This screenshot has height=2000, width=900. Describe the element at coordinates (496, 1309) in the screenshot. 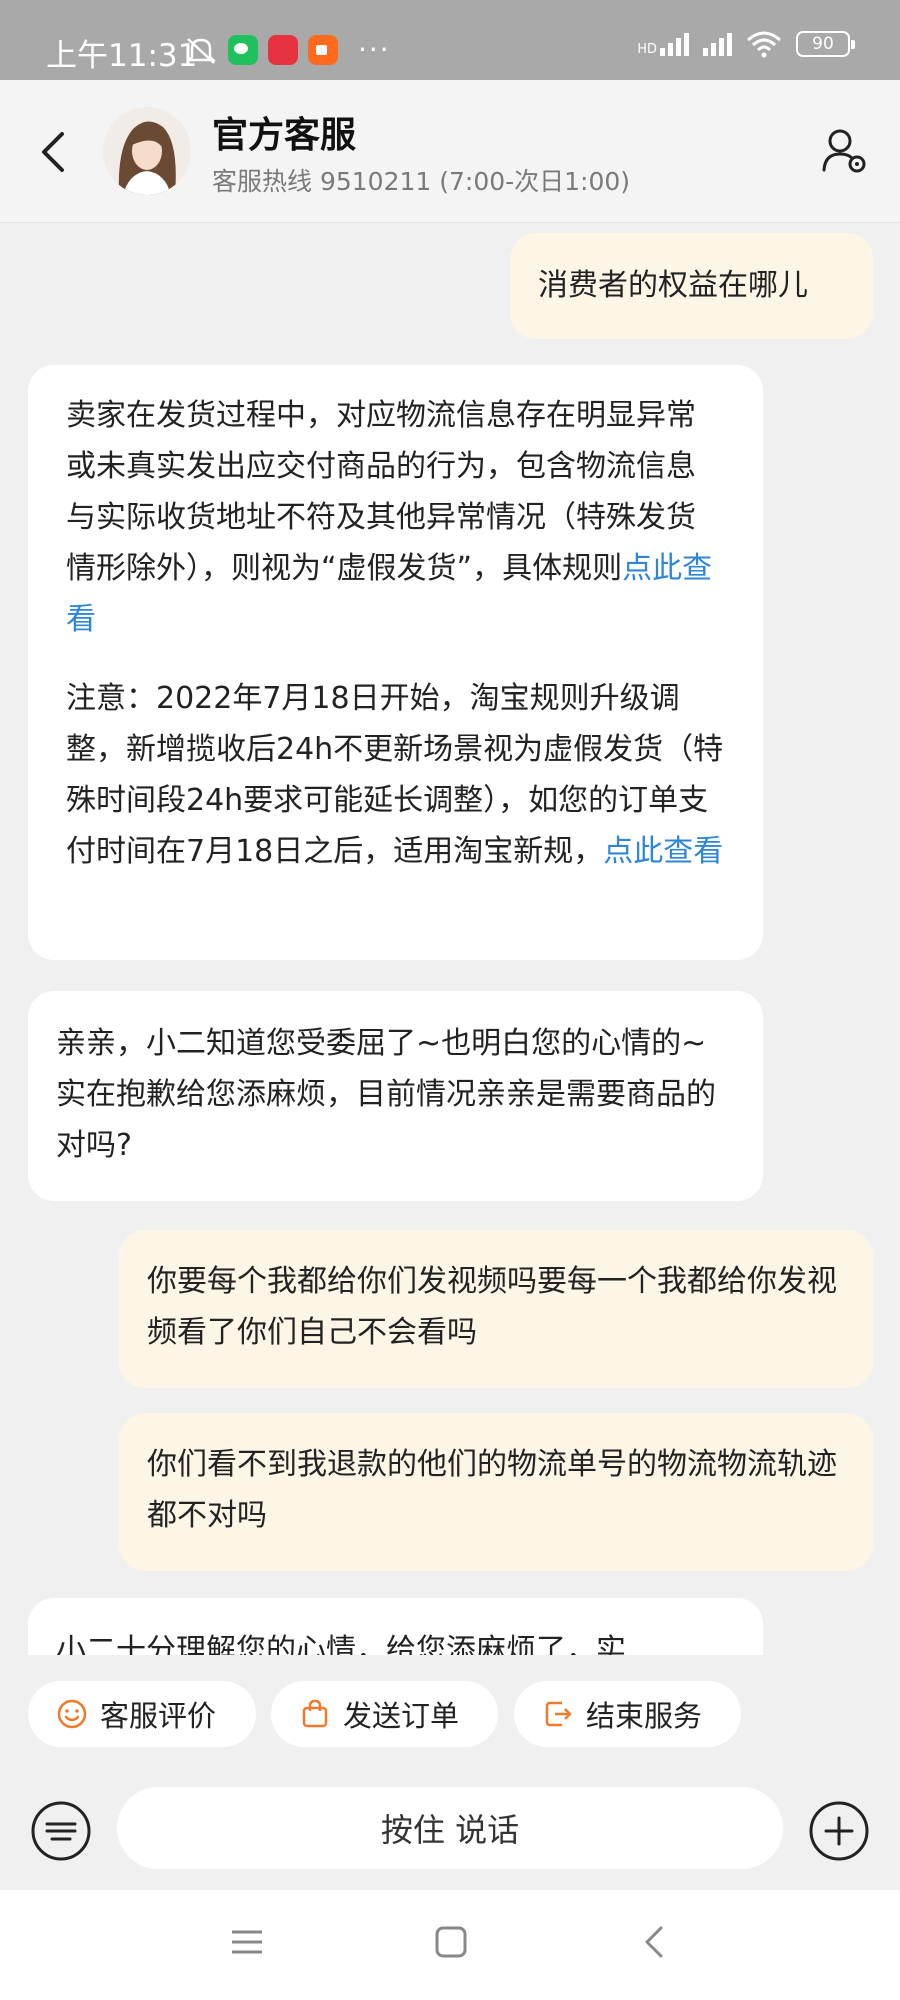

I see `message-user: 你要每个我都给你们发视频吗要每一个我都给你发视频看了你们自己不会看吗` at that location.